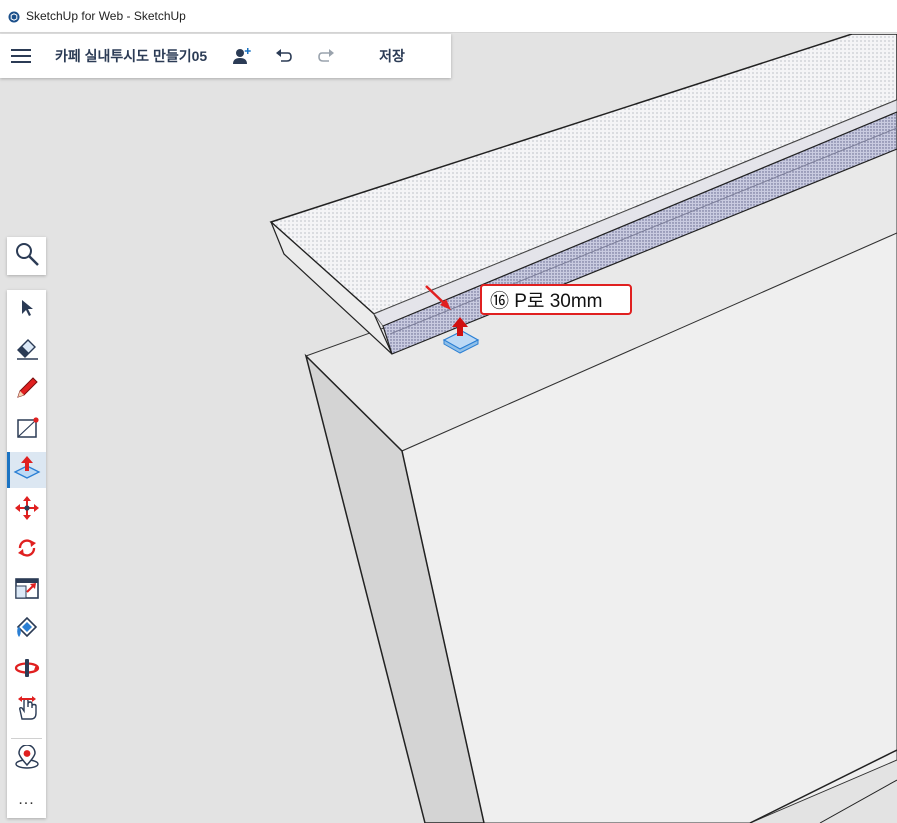 The image size is (897, 823). I want to click on rotate-icon, so click(27, 550).